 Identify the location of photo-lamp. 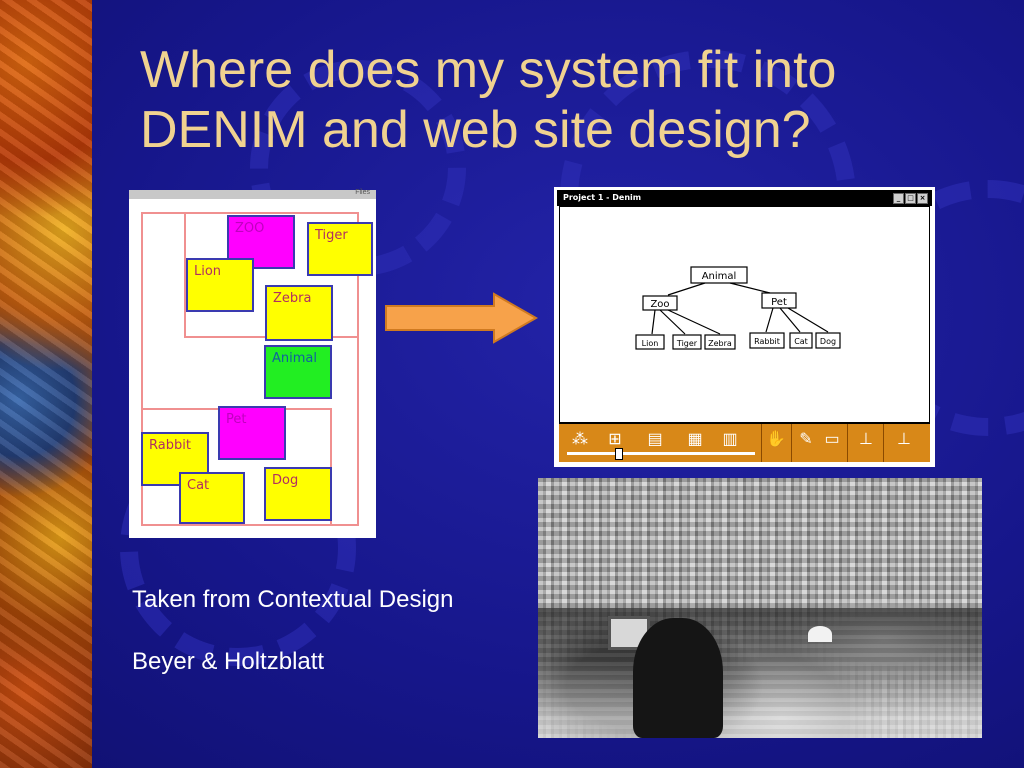
(820, 634).